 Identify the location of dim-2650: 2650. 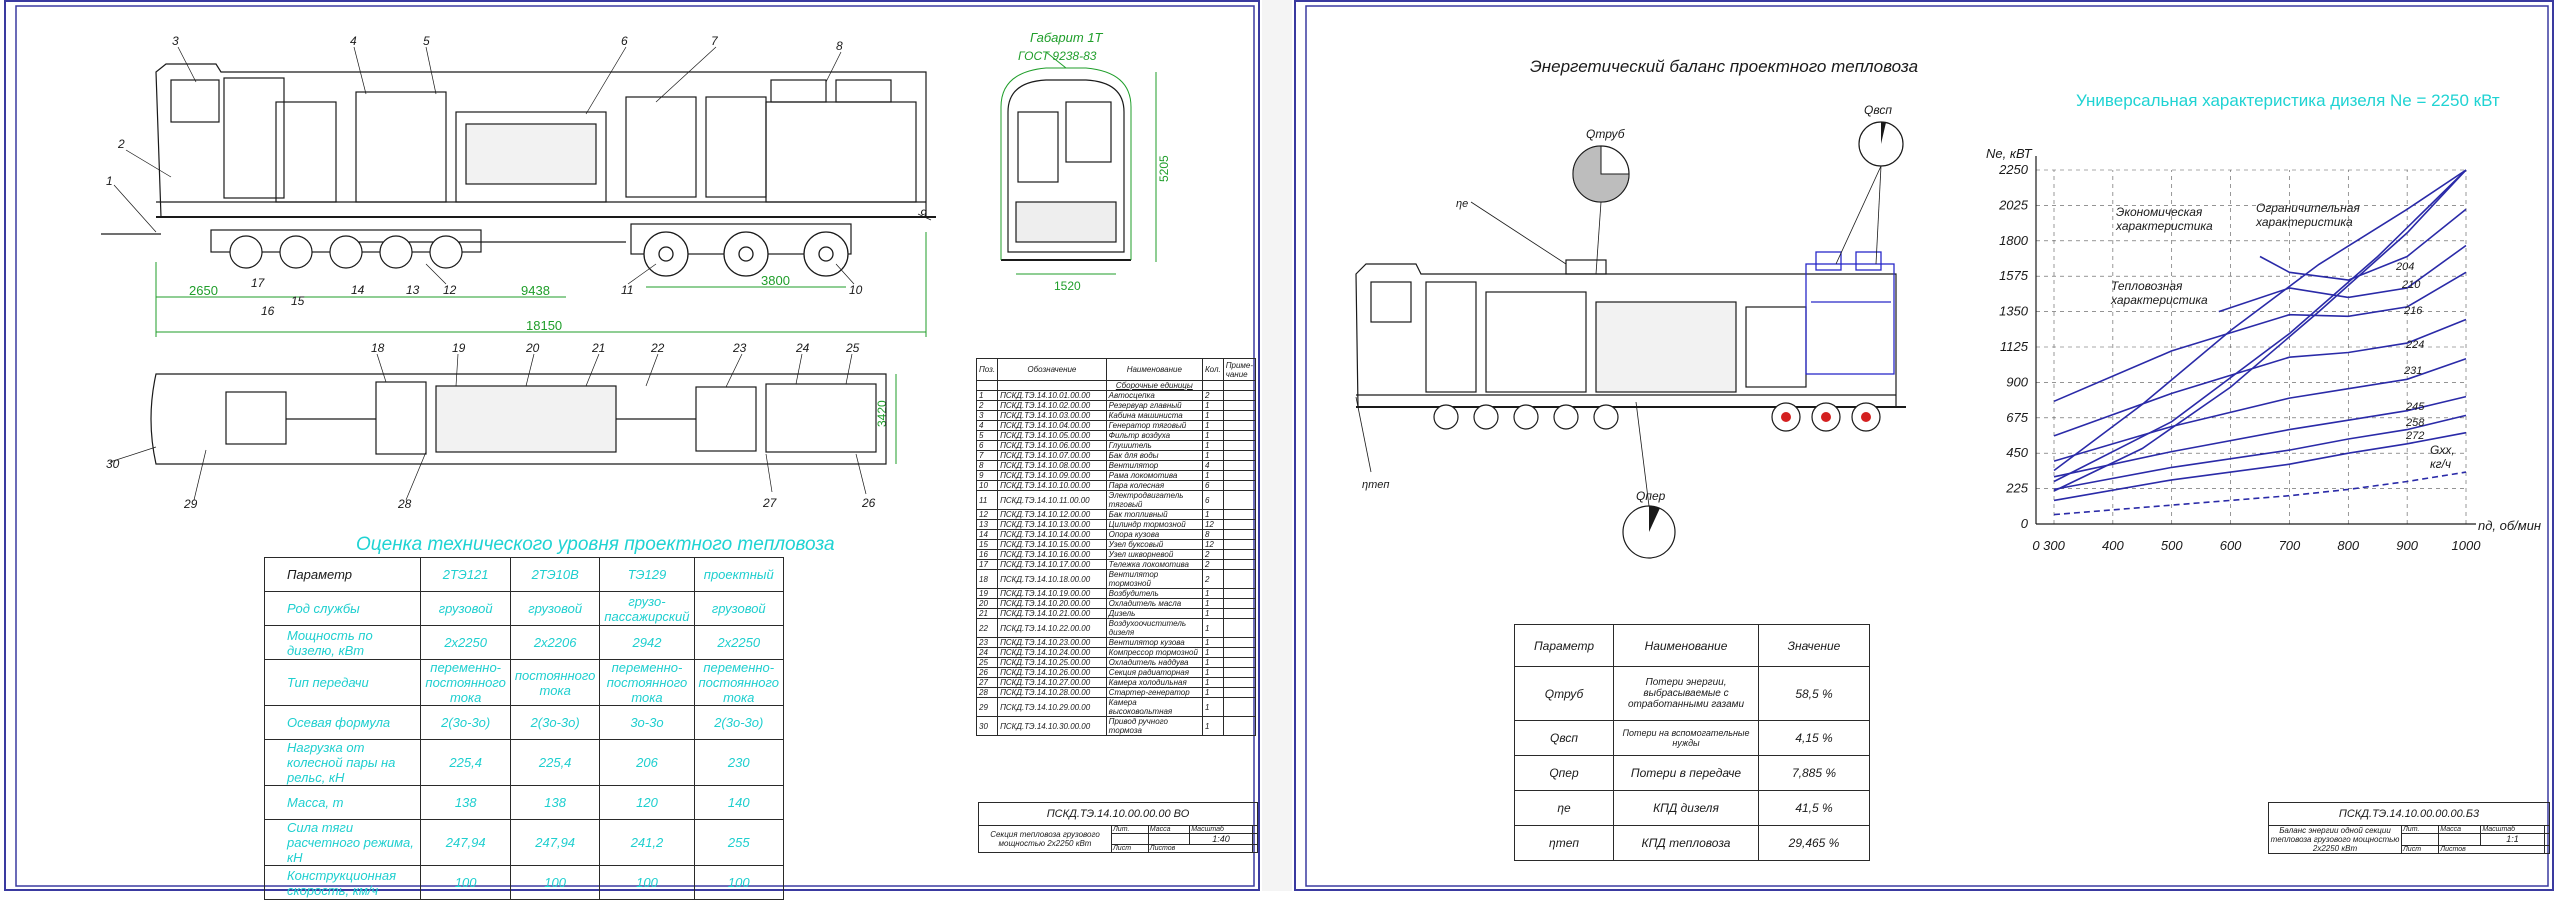
(203, 290).